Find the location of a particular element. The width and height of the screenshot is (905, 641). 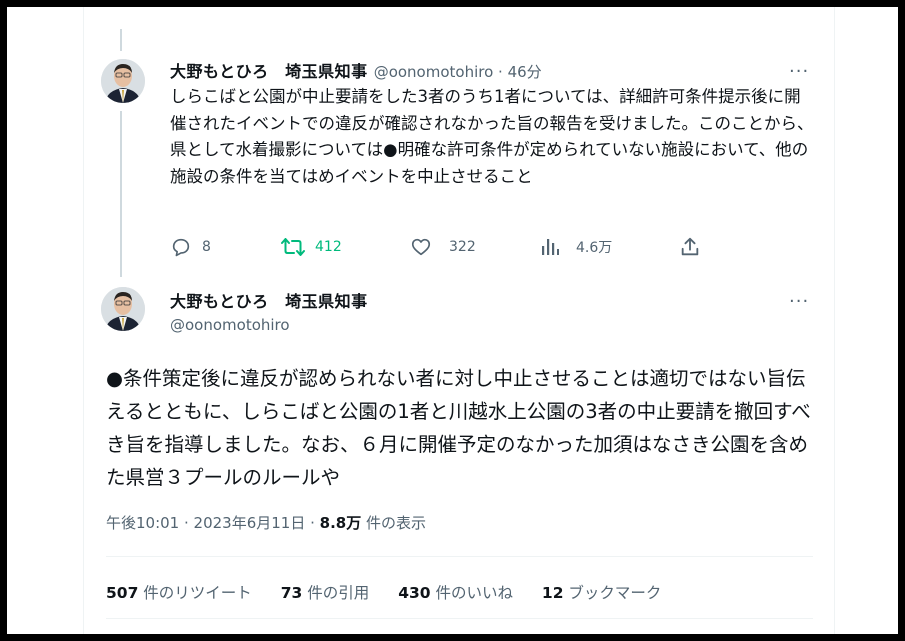

engagement-stats: 507 件のリツイート 73 件の引用 430 件のいいね 12 ブックマーク is located at coordinates (395, 592).